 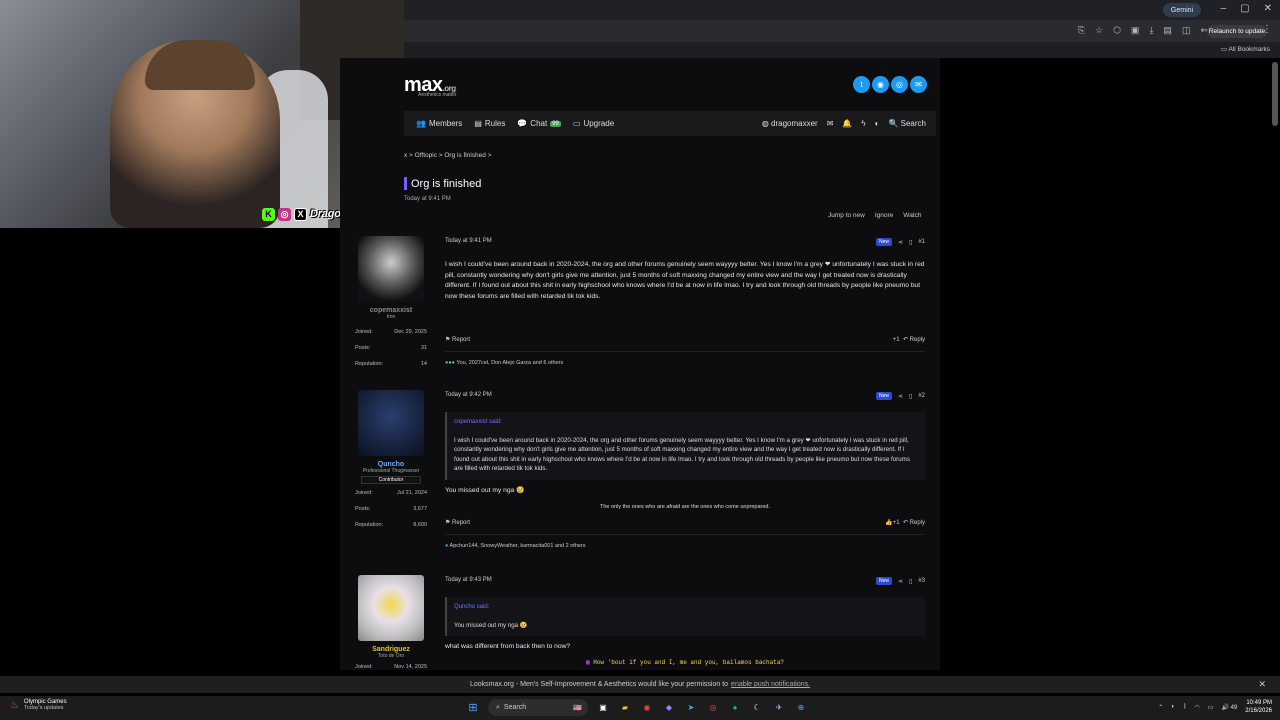 I want to click on instagram-link-icon: ◎, so click(x=899, y=84).